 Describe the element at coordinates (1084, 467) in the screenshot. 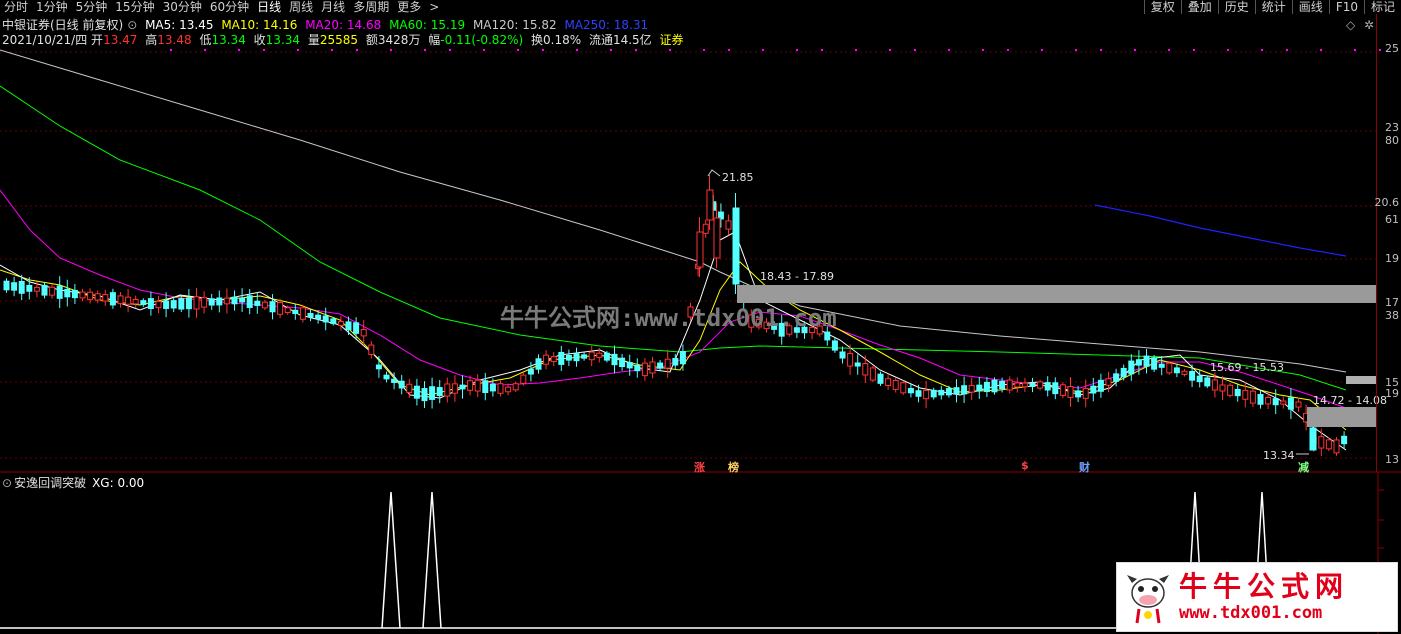

I see `signal-cai: 财` at that location.